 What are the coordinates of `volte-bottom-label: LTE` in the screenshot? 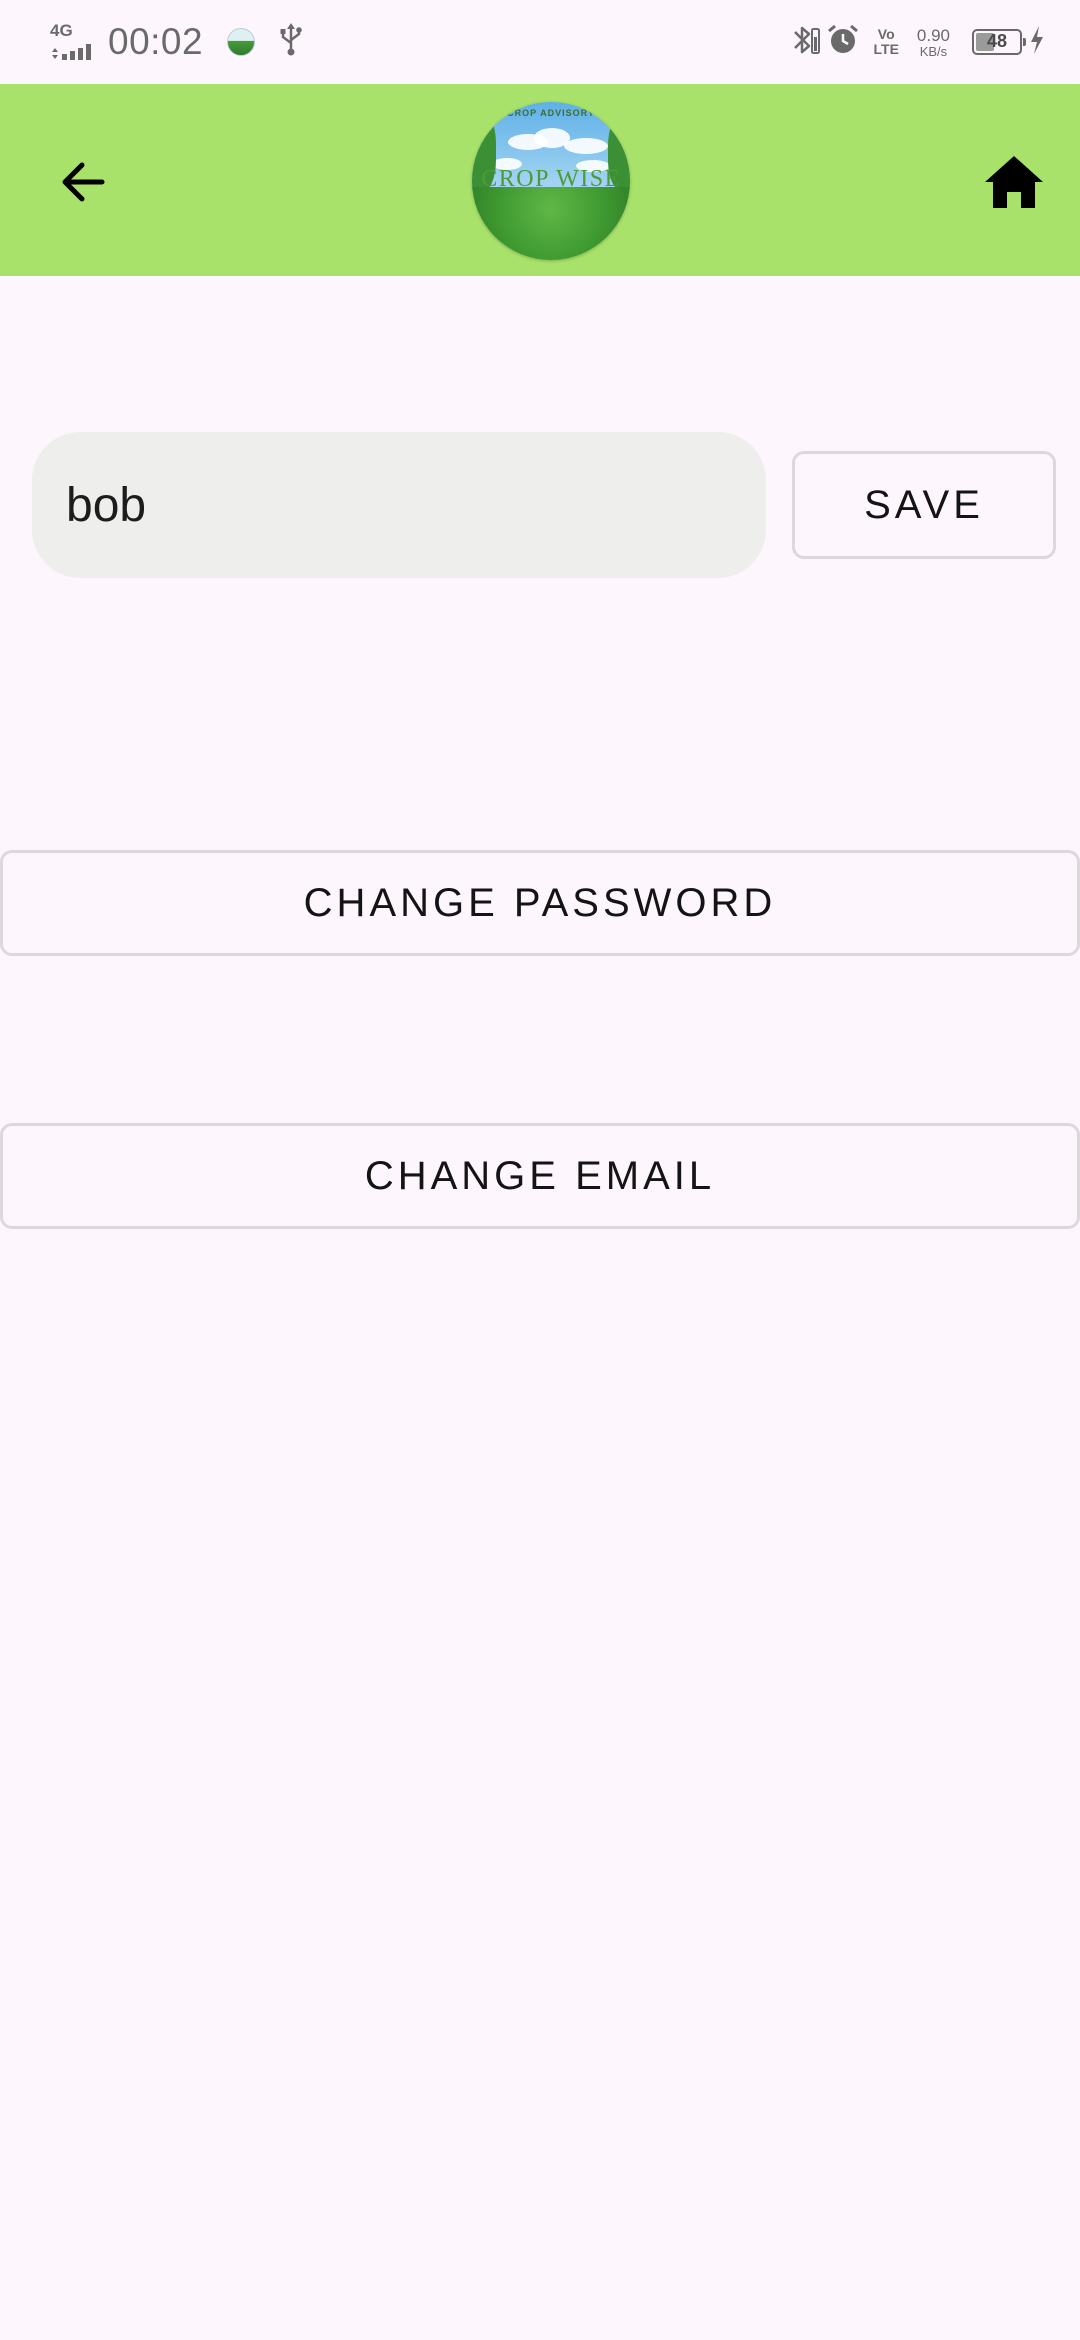 It's located at (886, 49).